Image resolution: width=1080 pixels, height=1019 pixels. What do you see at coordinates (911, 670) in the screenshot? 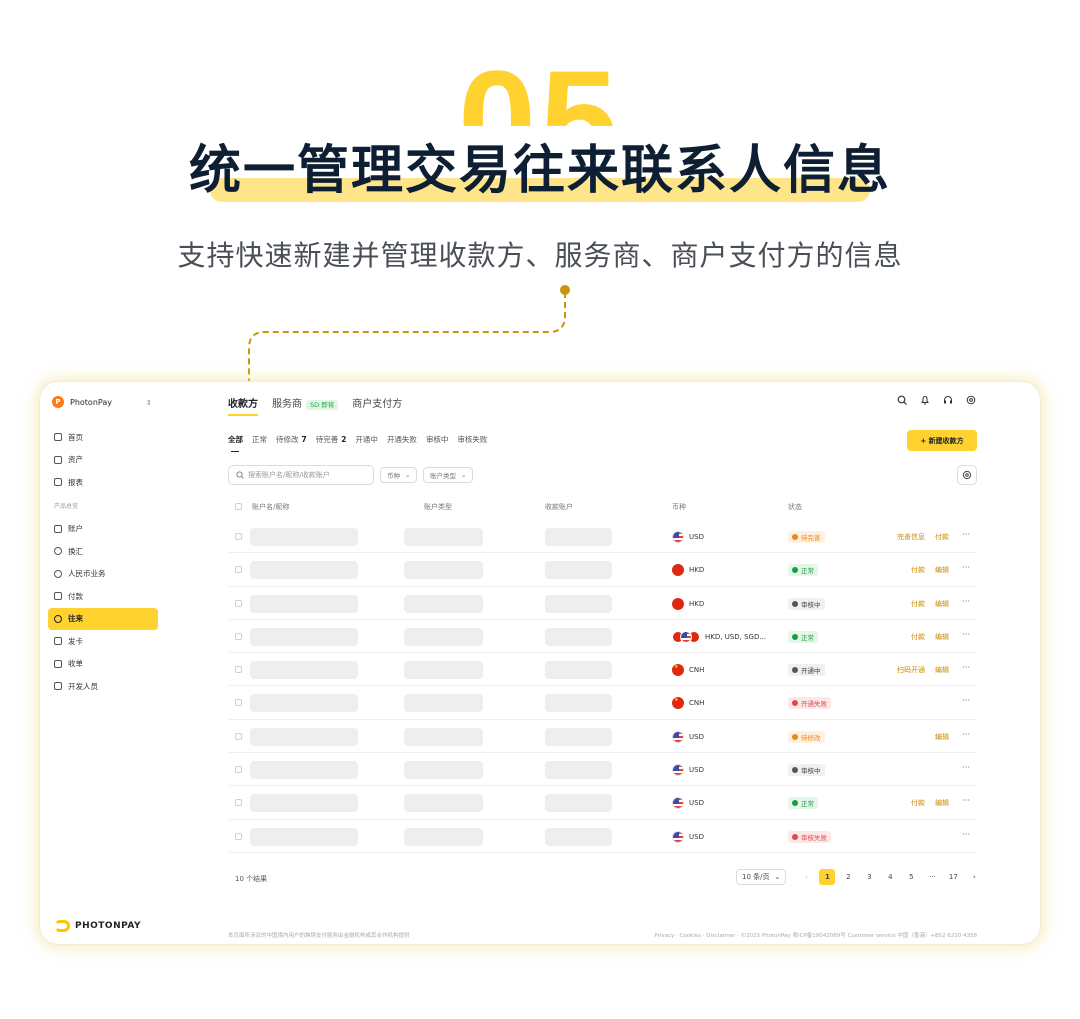
I see `row-action-link: 扫码开通` at bounding box center [911, 670].